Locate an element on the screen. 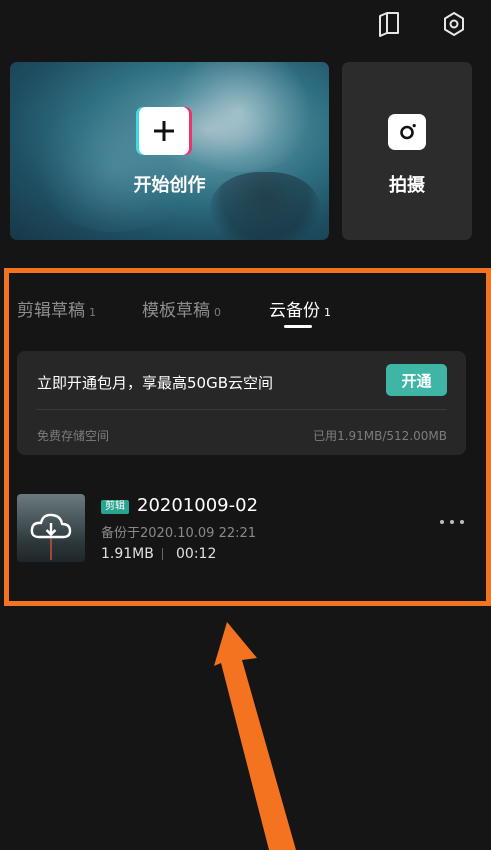 This screenshot has width=491, height=850. settings-hexagon-icon is located at coordinates (454, 24).